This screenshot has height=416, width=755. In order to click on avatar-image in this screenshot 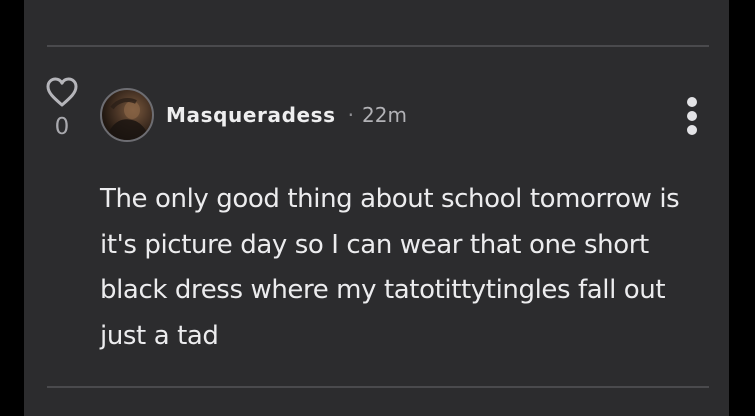, I will do `click(127, 119)`.